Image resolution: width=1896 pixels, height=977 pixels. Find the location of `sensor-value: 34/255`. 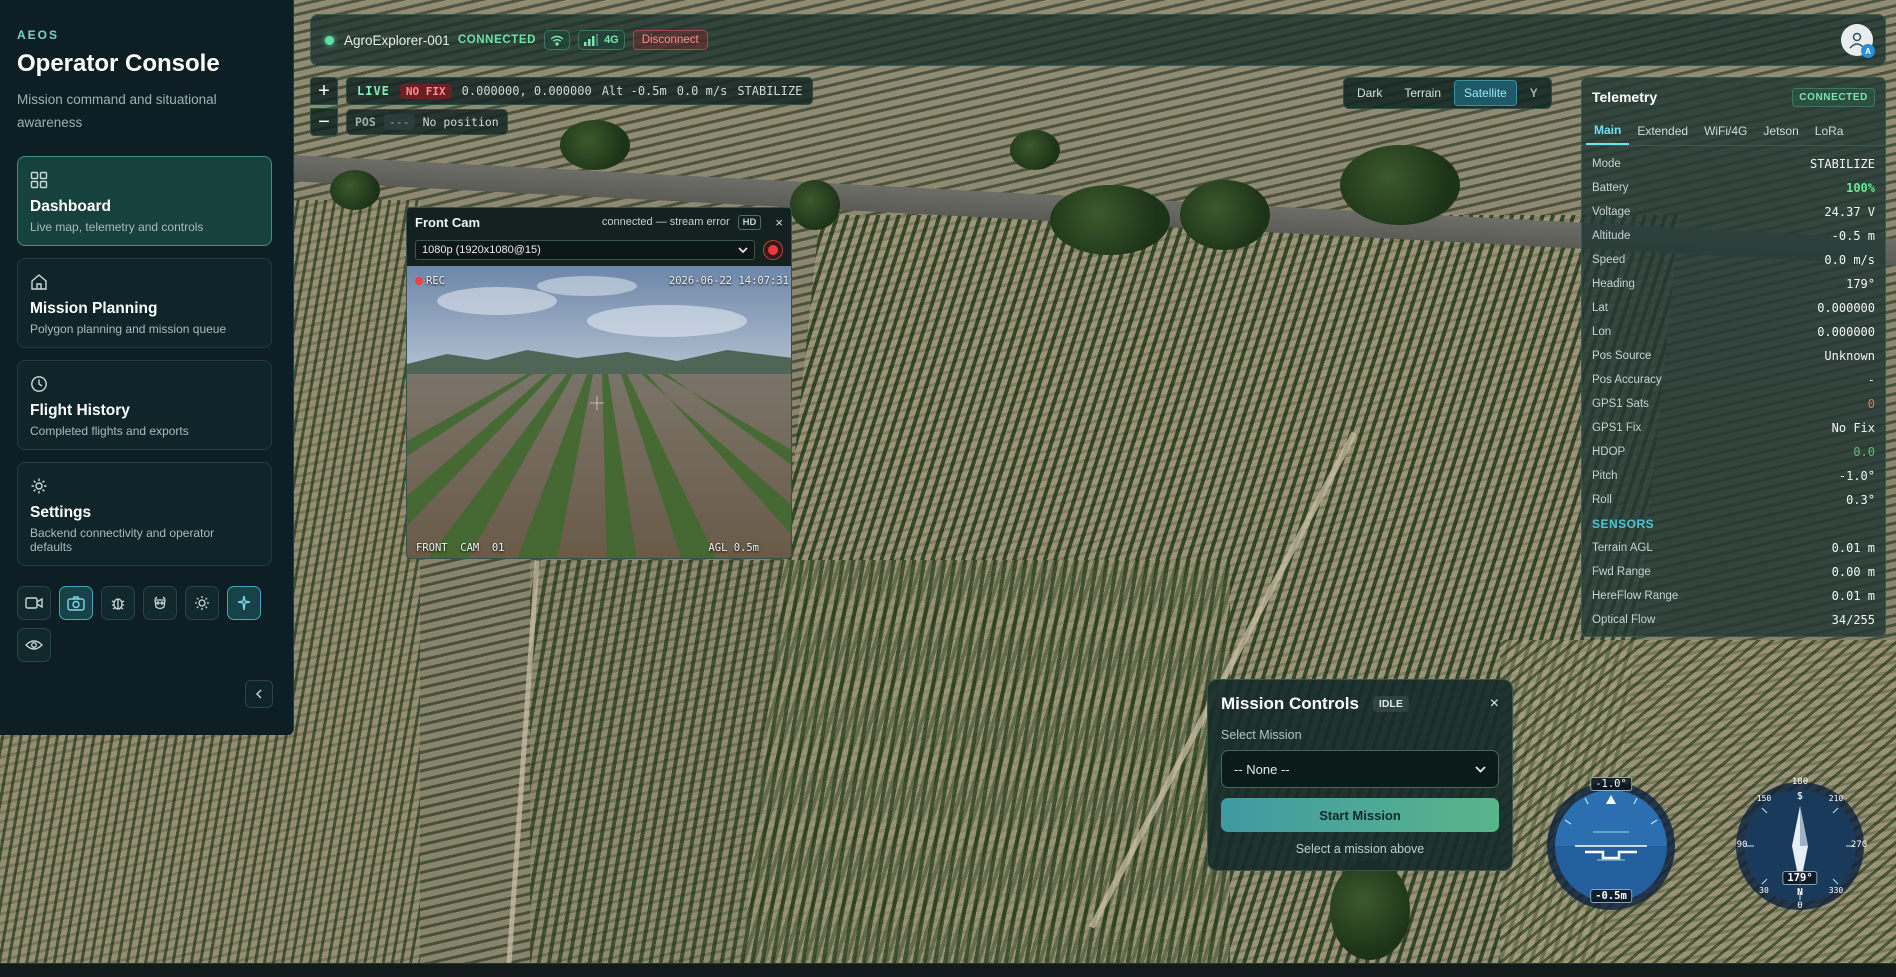

sensor-value: 34/255 is located at coordinates (1853, 620).